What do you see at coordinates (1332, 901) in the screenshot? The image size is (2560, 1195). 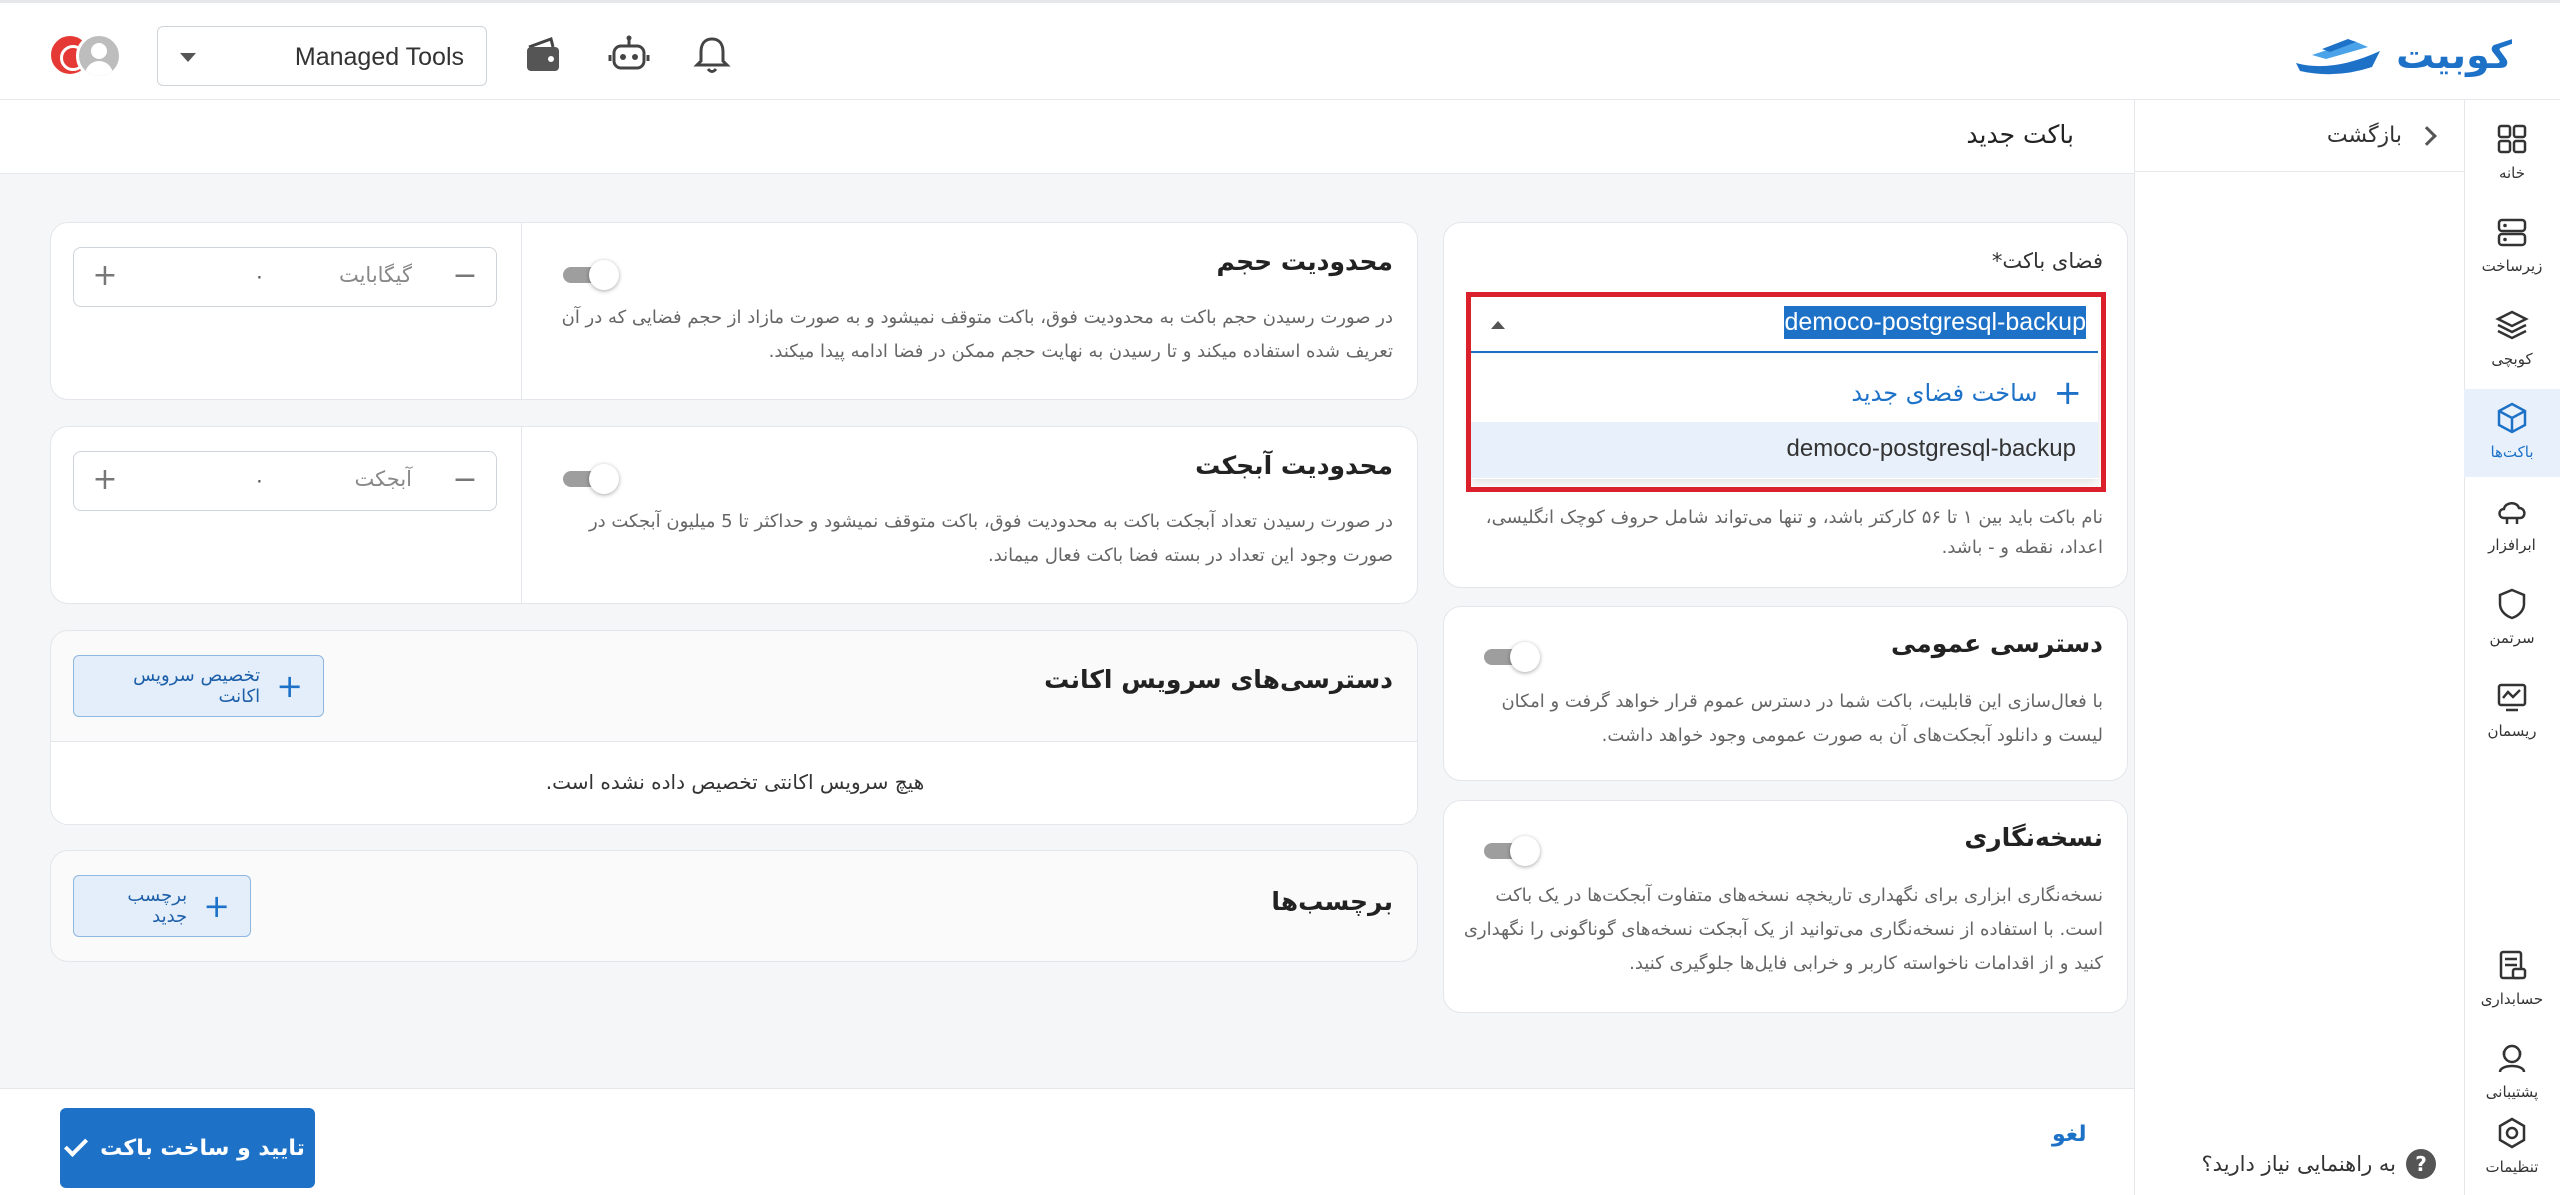 I see `tags-title: برچسب‌ها` at bounding box center [1332, 901].